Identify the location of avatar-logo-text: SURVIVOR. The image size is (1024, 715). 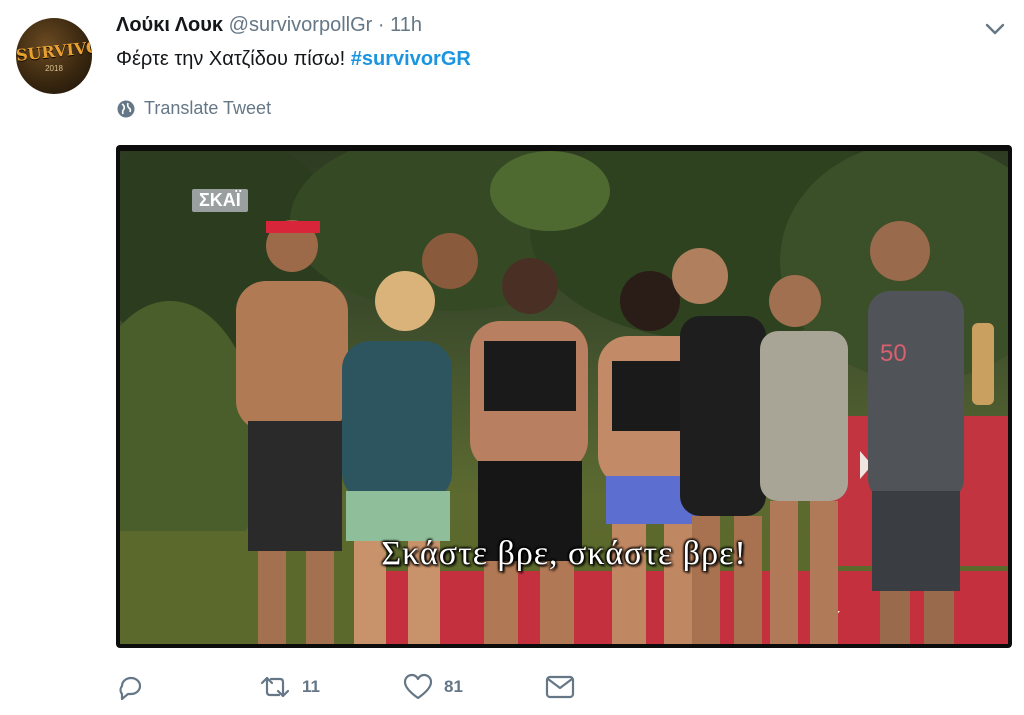
(54, 50).